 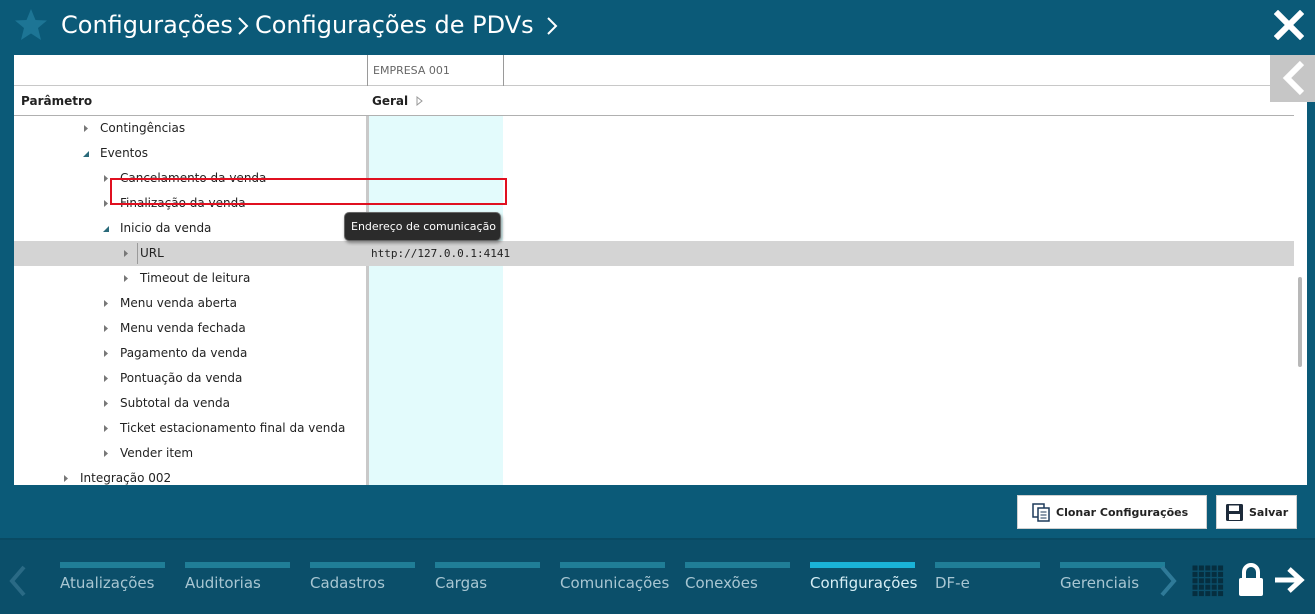 I want to click on collapse-panel-button, so click(x=1292, y=78).